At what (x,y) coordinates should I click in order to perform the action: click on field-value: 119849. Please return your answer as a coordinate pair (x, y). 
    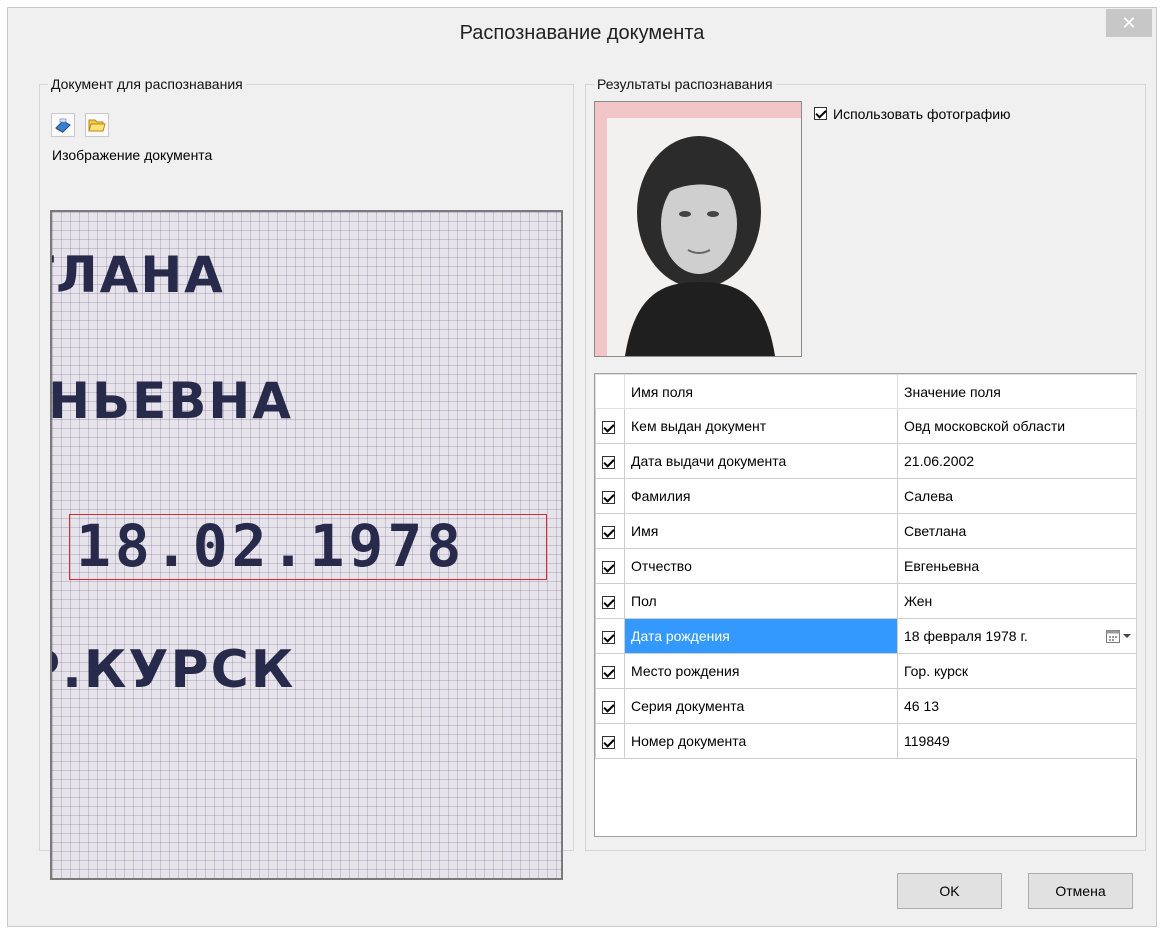
    Looking at the image, I should click on (1017, 741).